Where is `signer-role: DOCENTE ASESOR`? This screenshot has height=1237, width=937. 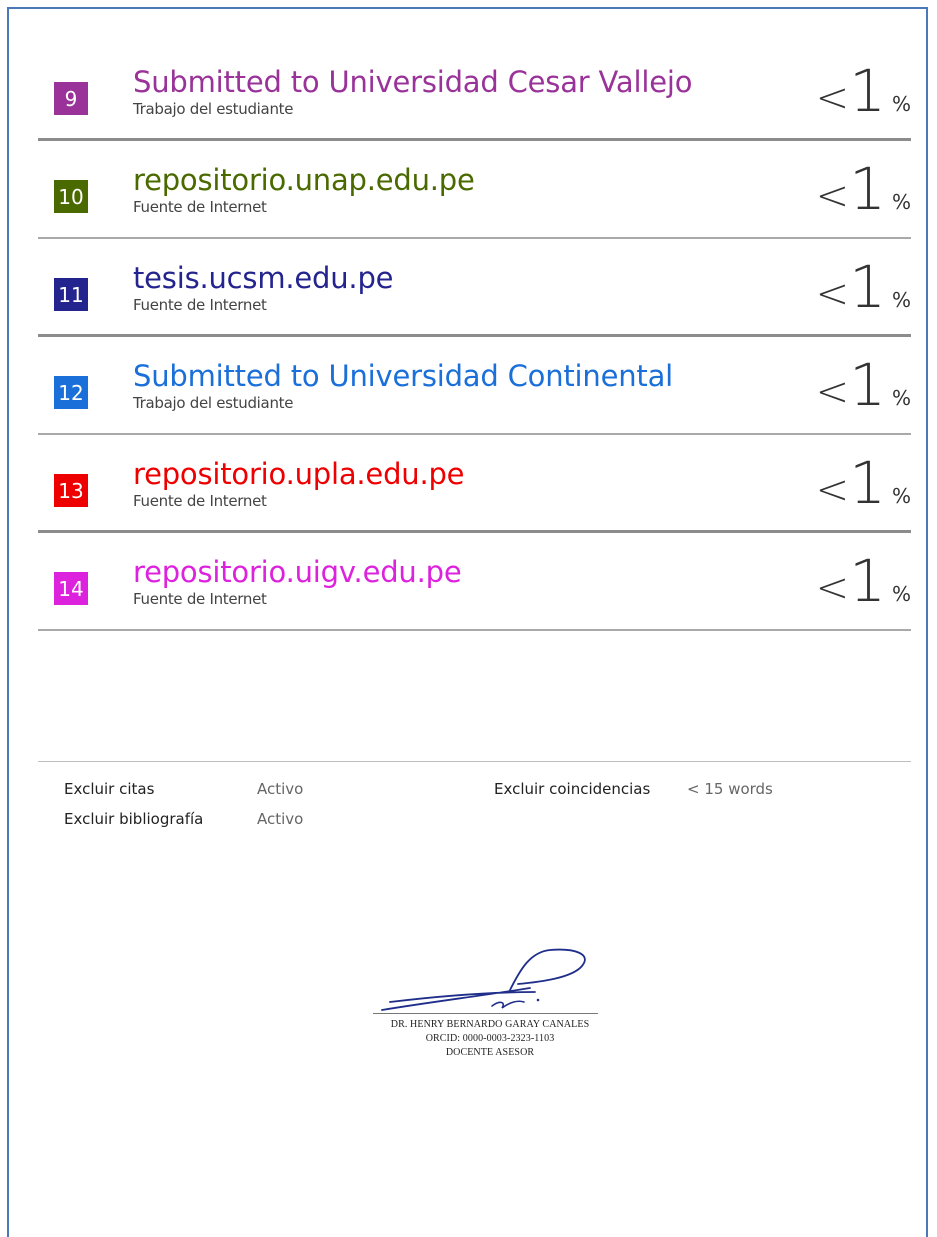 signer-role: DOCENTE ASESOR is located at coordinates (490, 1052).